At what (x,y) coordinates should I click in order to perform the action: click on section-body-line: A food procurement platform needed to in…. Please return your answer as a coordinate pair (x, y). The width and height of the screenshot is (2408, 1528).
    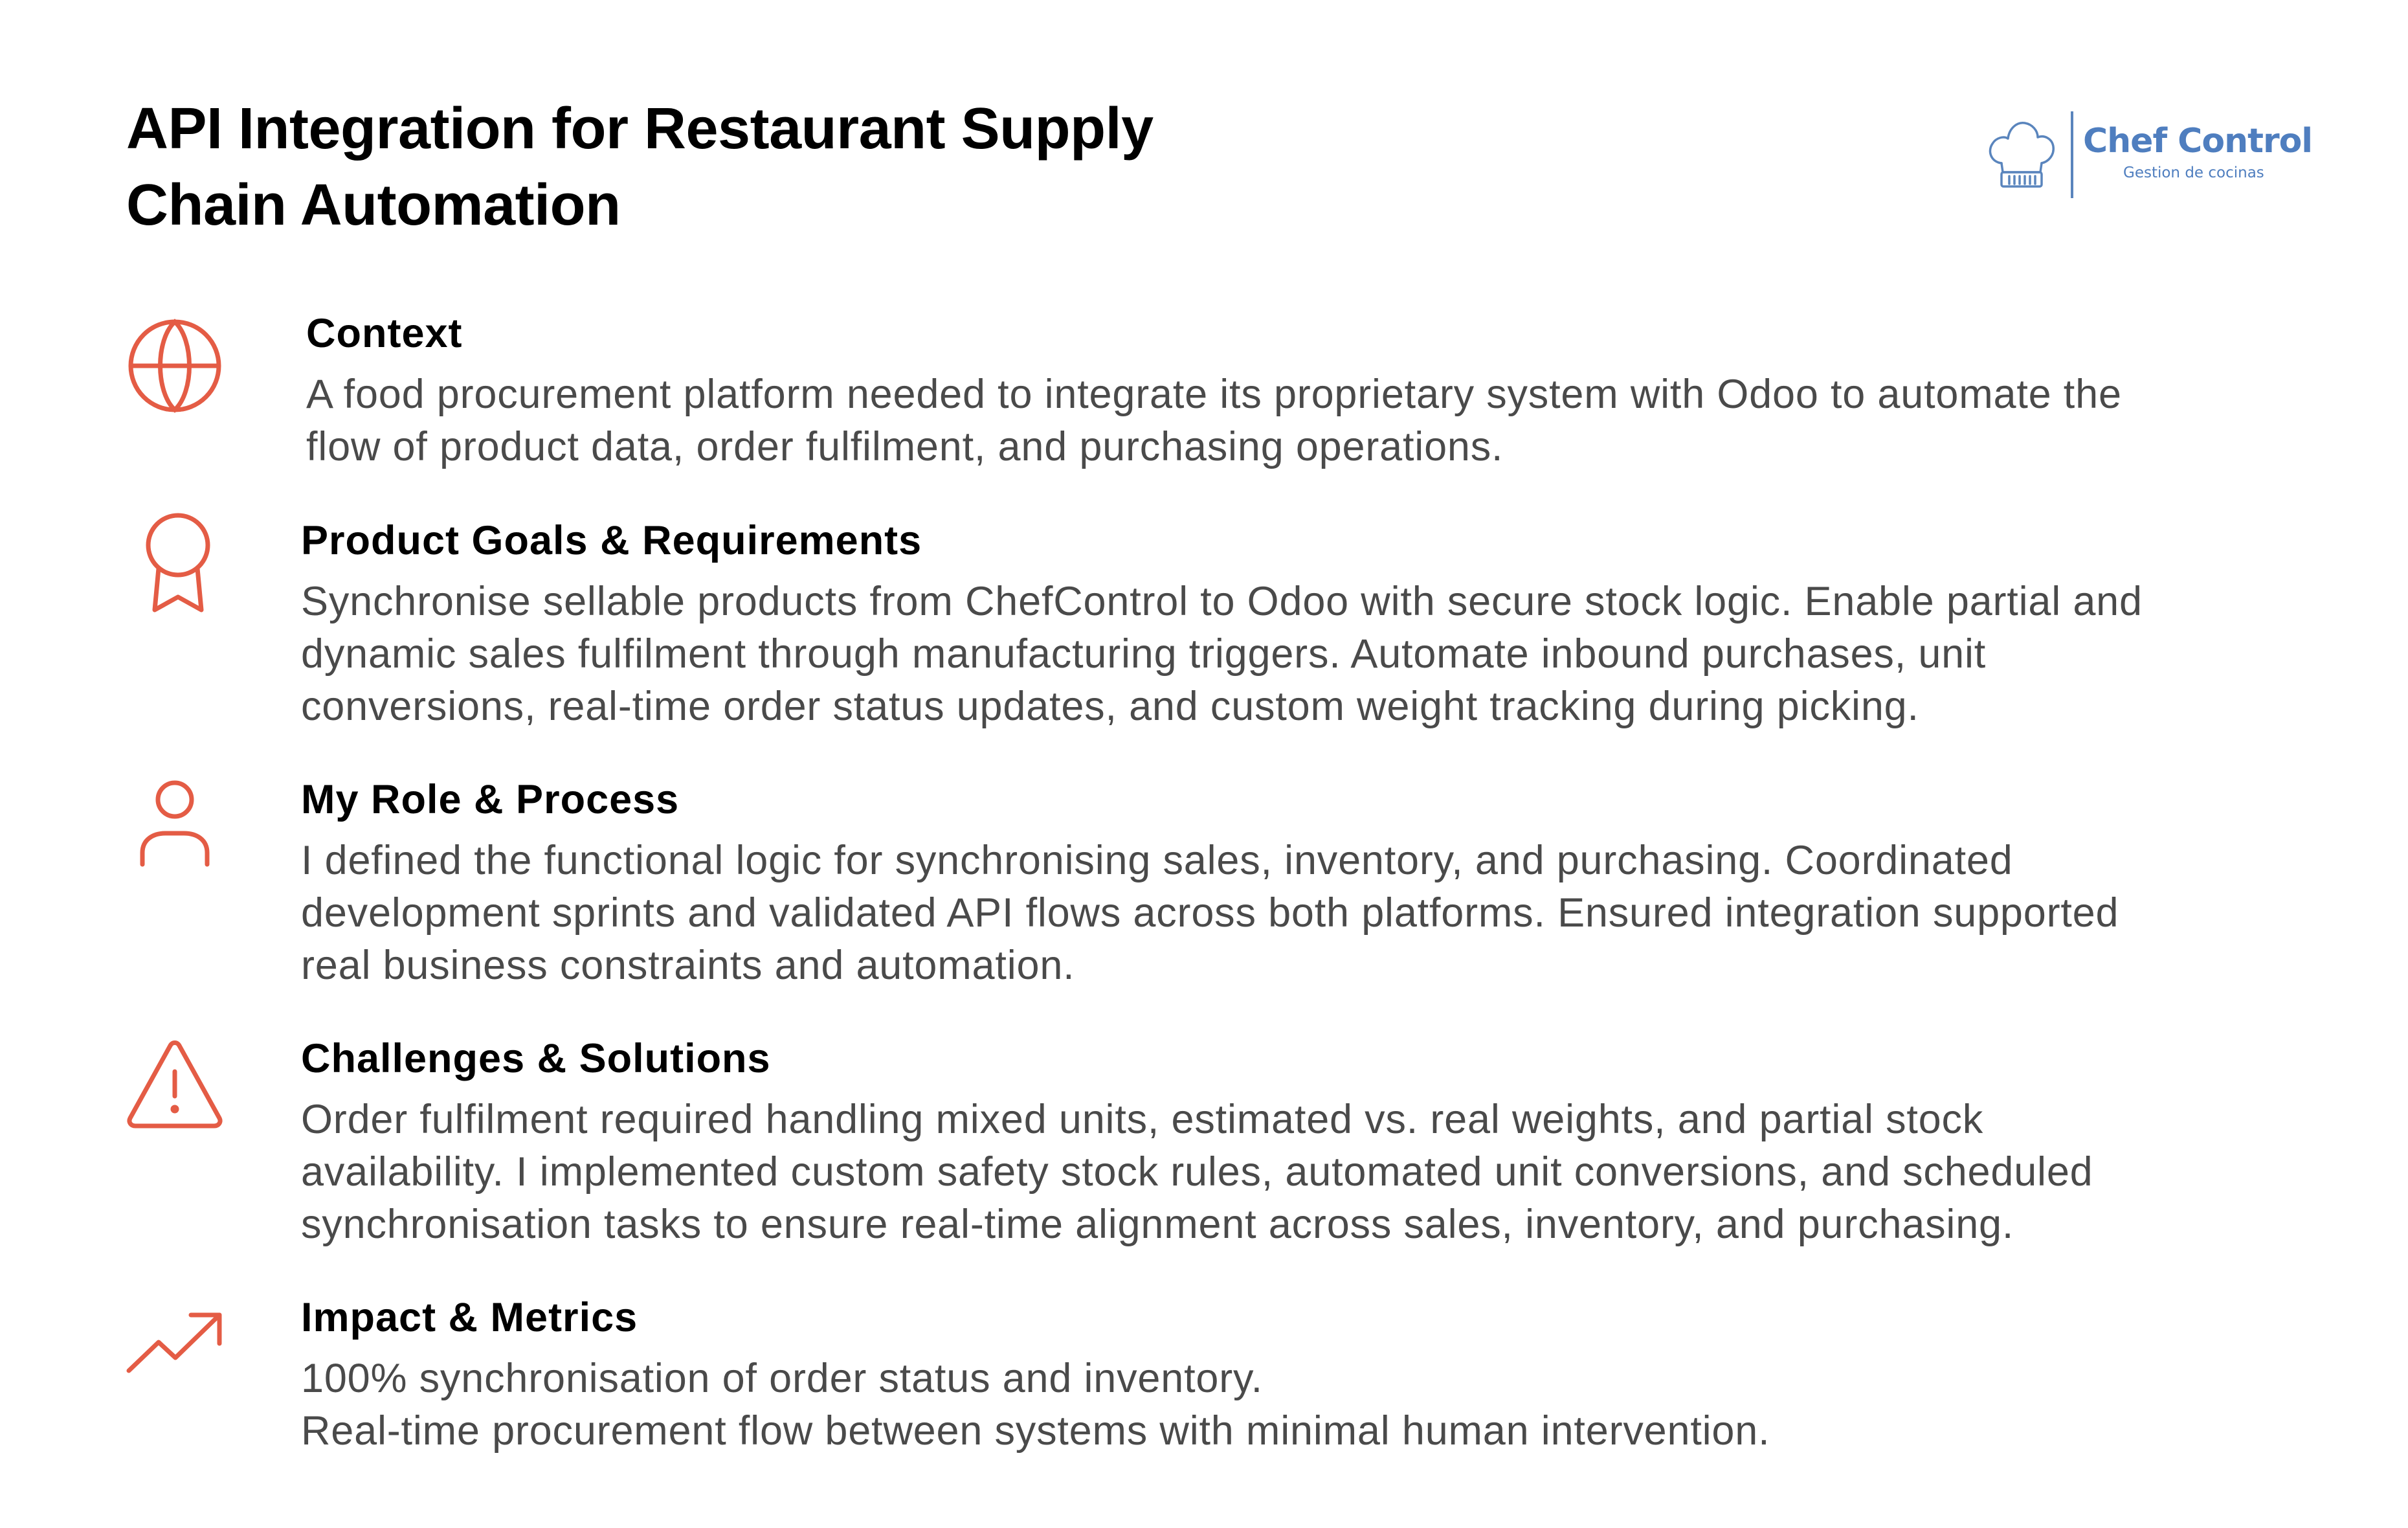
    Looking at the image, I should click on (1214, 394).